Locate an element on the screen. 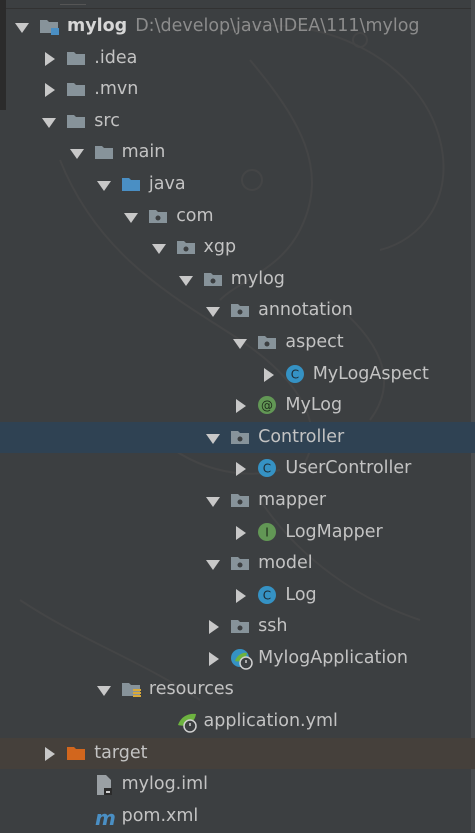  tree-node-text: .idea is located at coordinates (116, 57).